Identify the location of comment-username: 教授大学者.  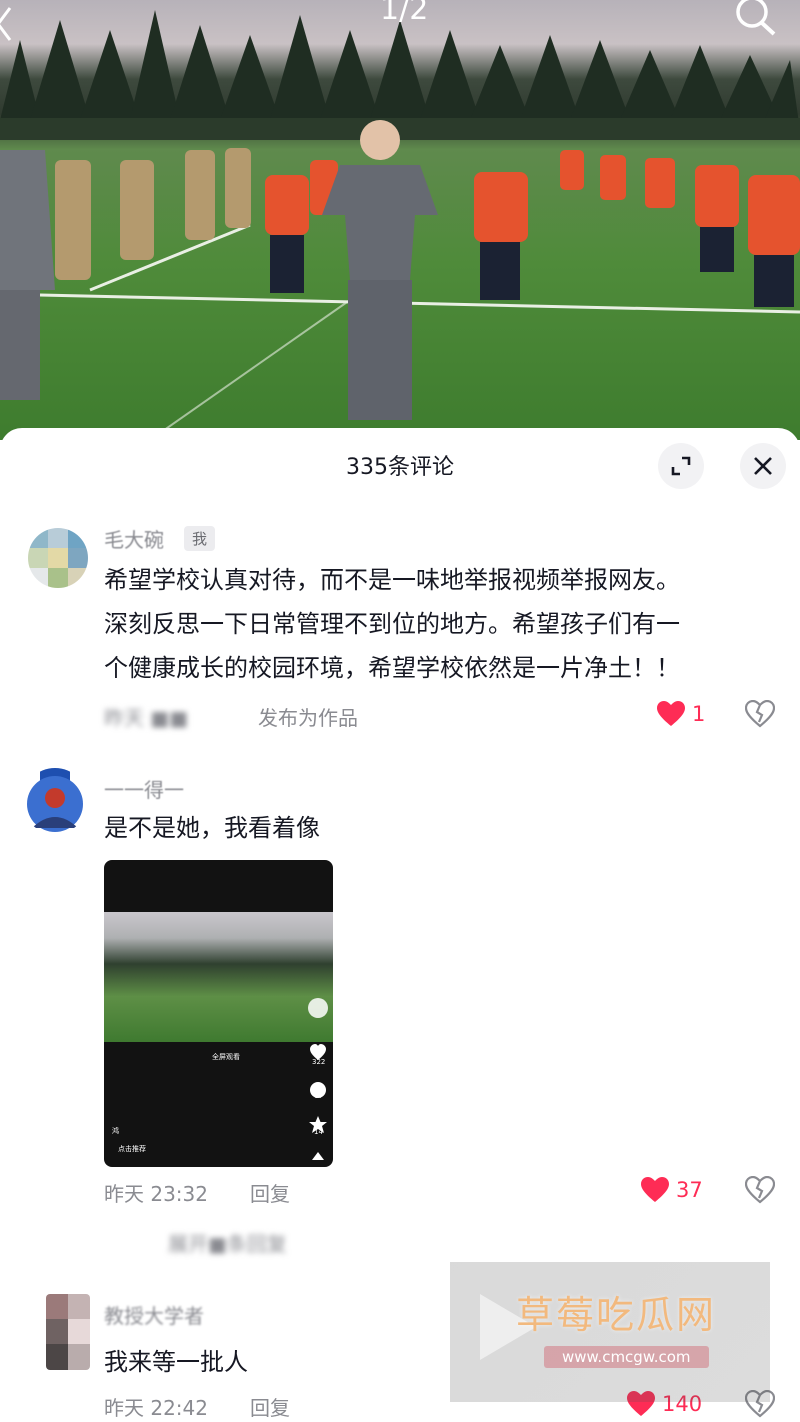
(154, 1314).